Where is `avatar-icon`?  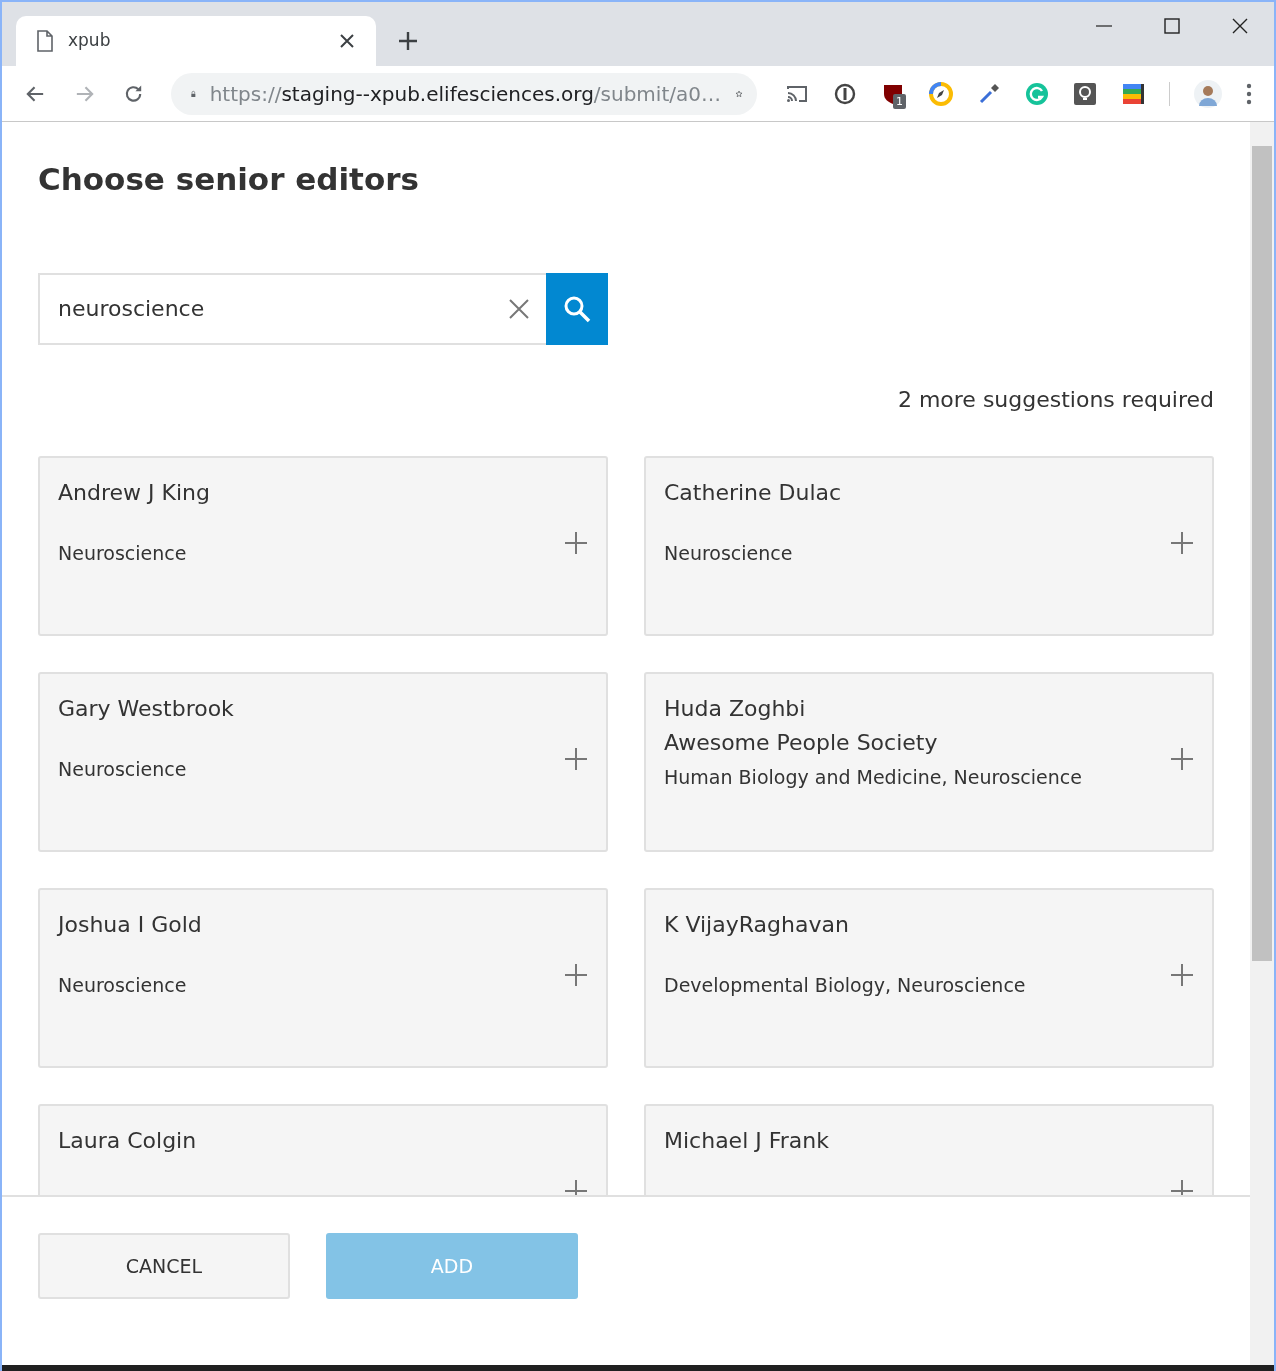 avatar-icon is located at coordinates (1208, 93).